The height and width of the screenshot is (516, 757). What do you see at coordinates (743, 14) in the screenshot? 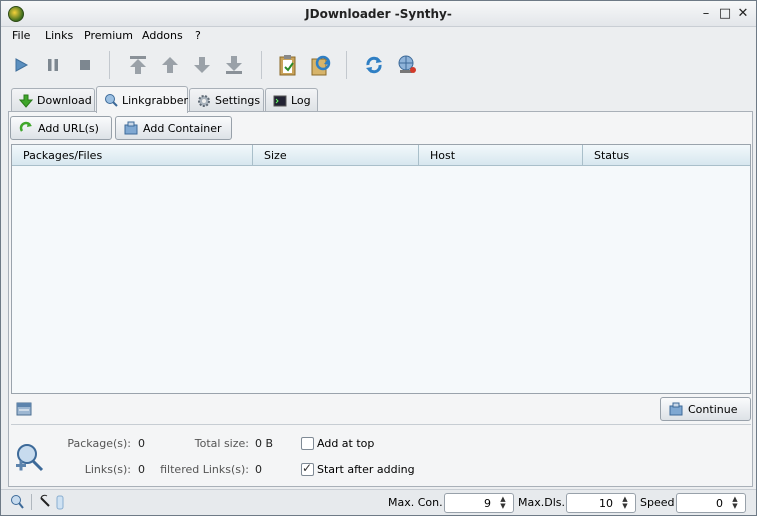
I see `close-icon: ✕` at bounding box center [743, 14].